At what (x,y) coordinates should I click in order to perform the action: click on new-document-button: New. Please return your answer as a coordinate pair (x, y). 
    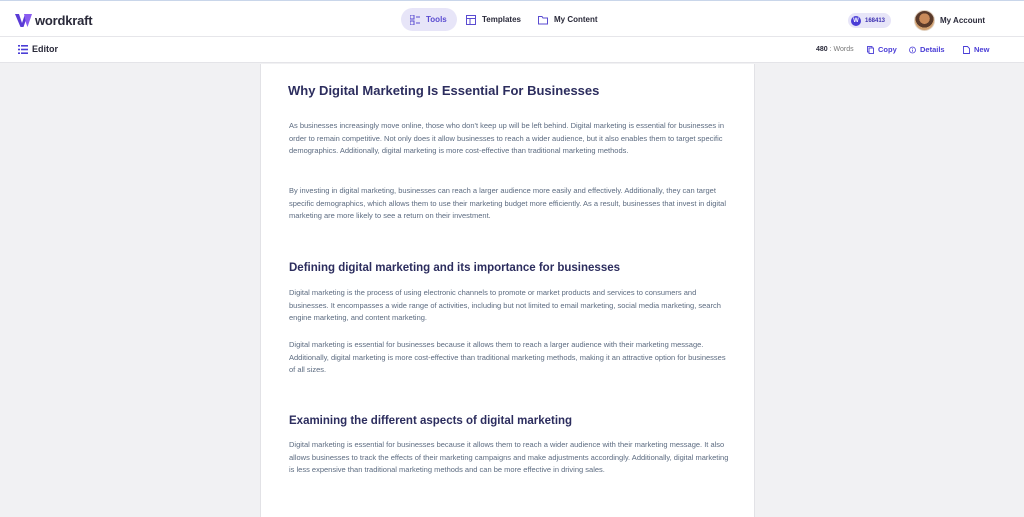
    Looking at the image, I should click on (976, 49).